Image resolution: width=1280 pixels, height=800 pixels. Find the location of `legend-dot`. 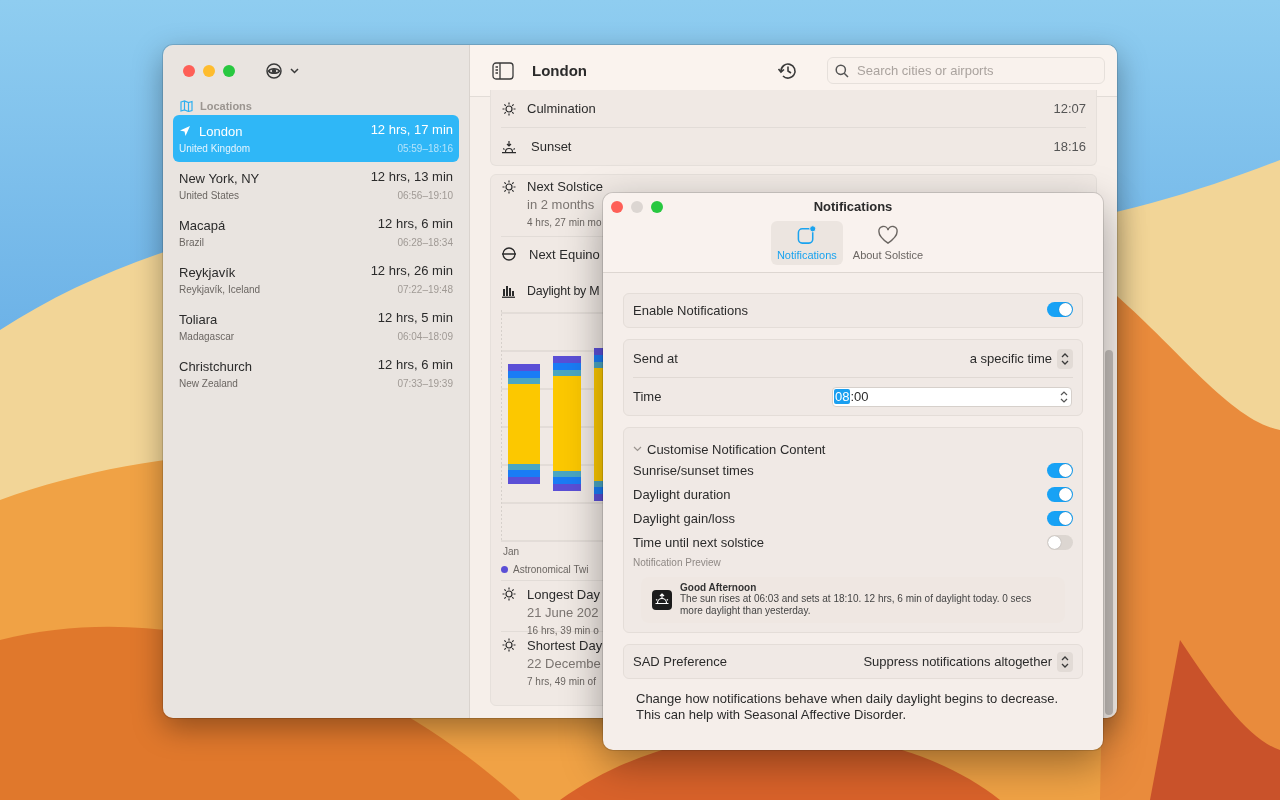

legend-dot is located at coordinates (504, 569).